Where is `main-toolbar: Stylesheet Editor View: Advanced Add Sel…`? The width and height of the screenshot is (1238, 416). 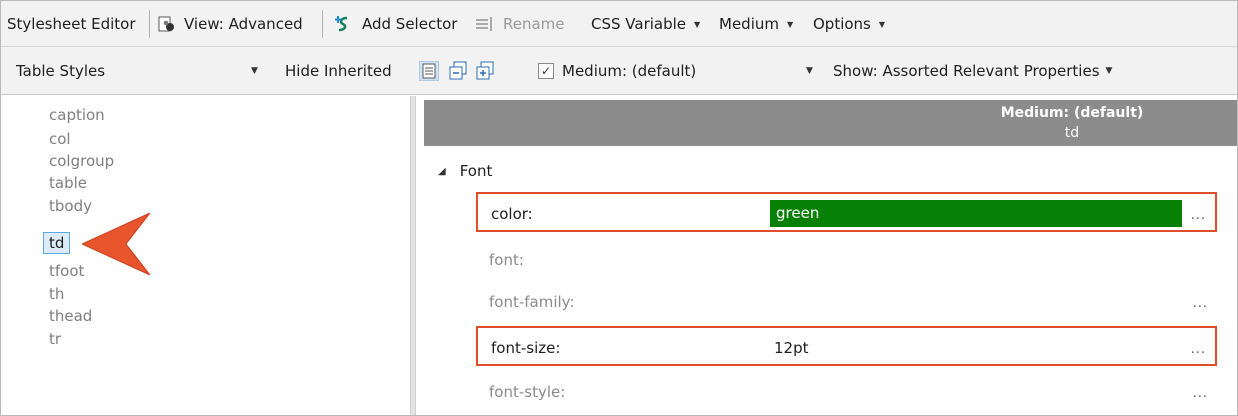
main-toolbar: Stylesheet Editor View: Advanced Add Sel… is located at coordinates (619, 24).